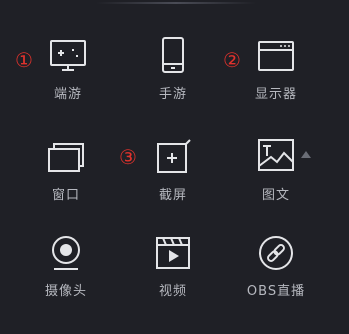 The image size is (349, 334). I want to click on annotation-marker-1: ①, so click(24, 60).